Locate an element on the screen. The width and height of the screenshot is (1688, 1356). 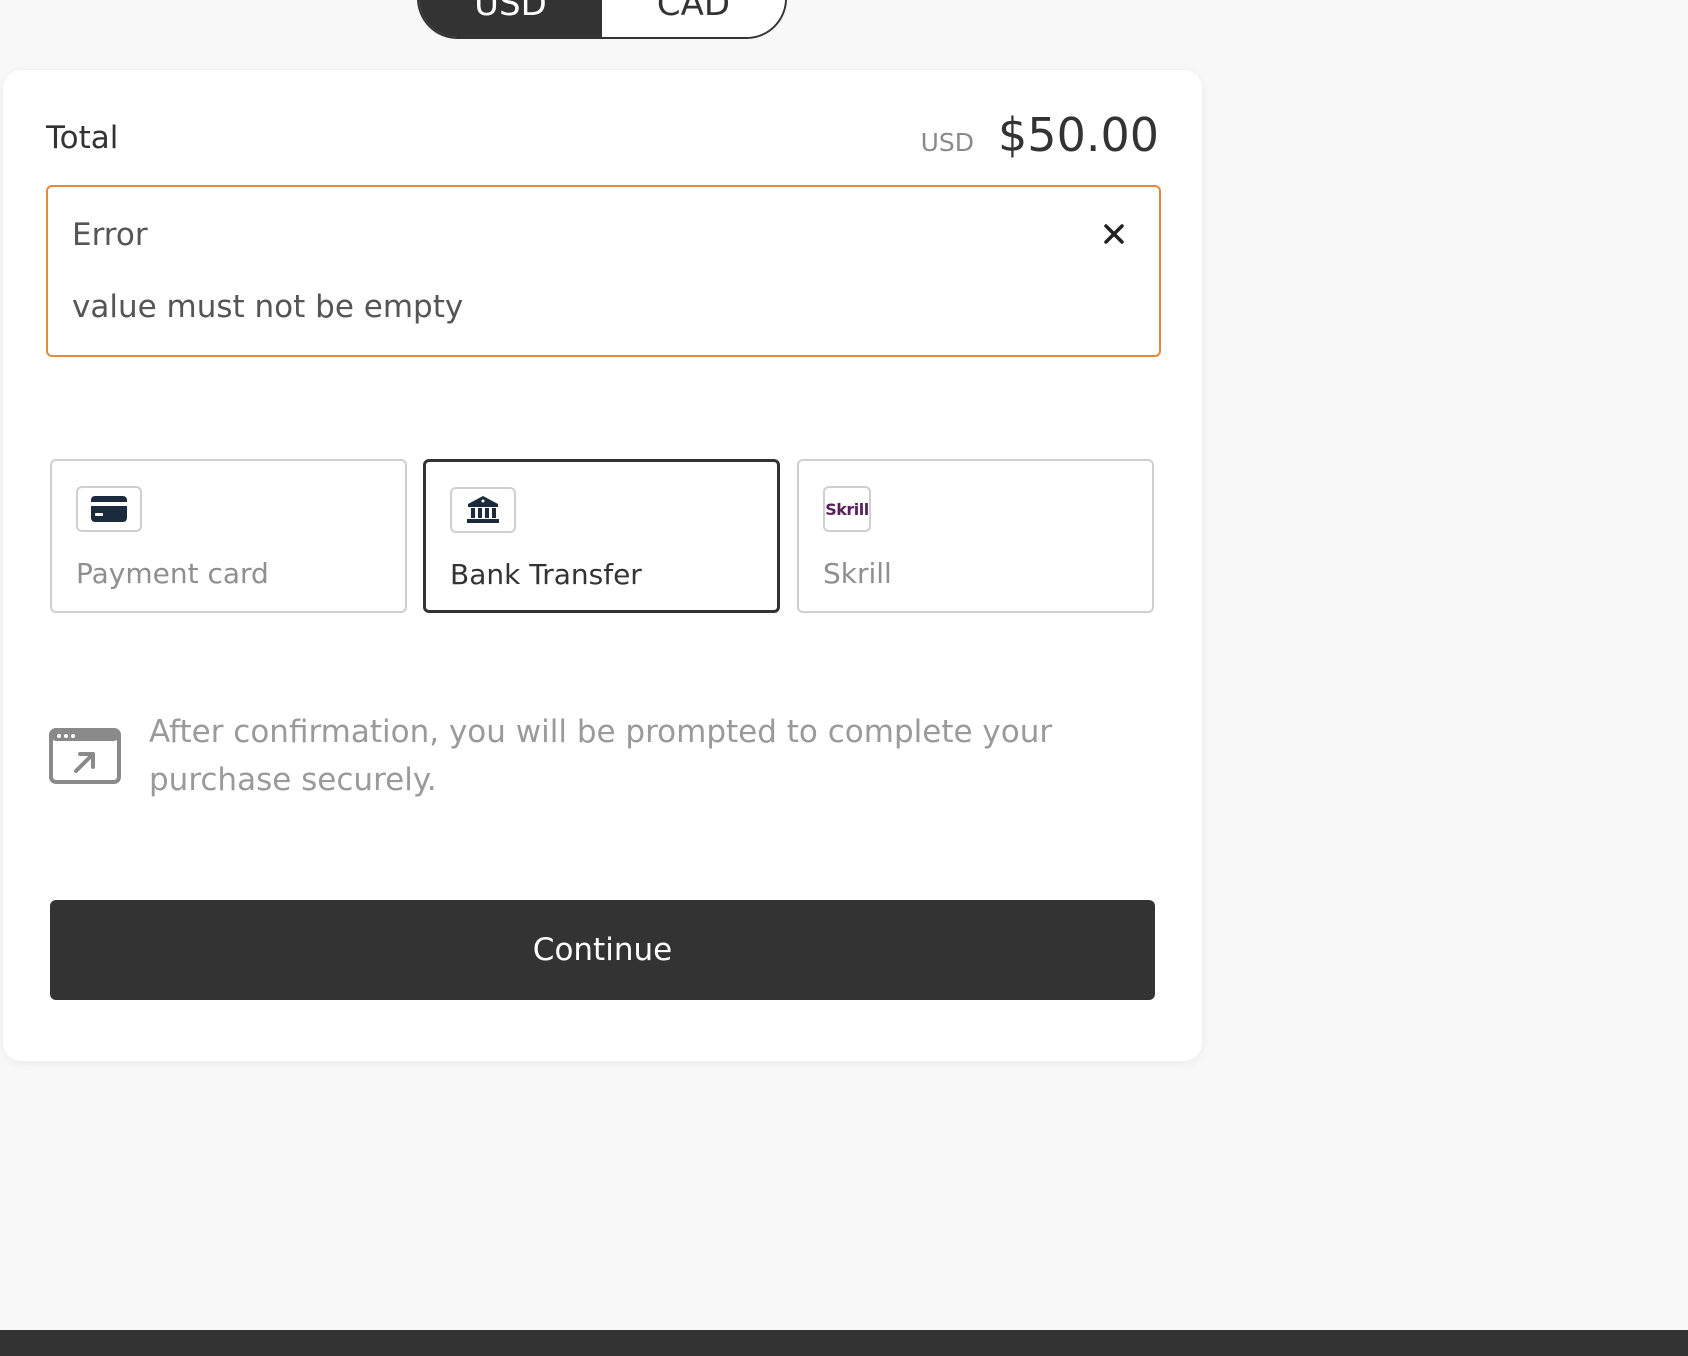
error-title: Error is located at coordinates (110, 235).